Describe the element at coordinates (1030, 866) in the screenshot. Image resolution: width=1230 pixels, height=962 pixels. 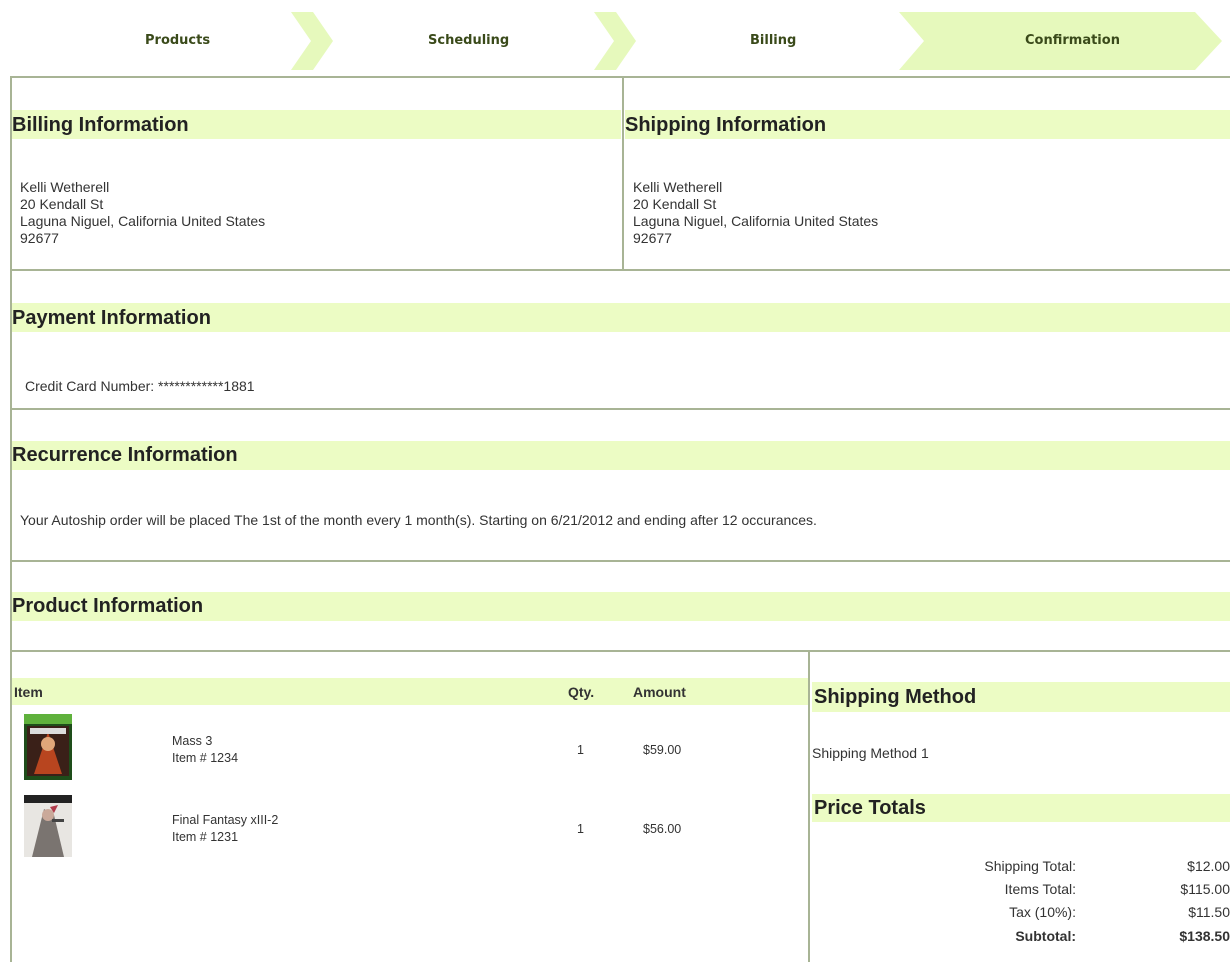
I see `shipping-total-label: Shipping Total:` at that location.